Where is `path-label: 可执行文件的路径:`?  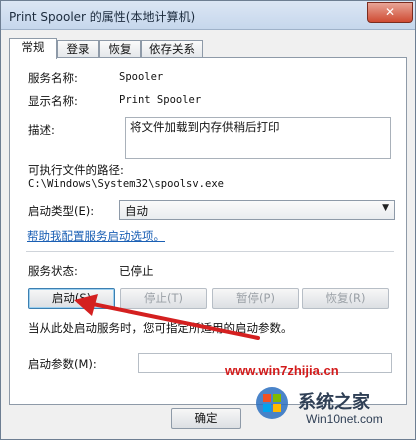
path-label: 可执行文件的路径: is located at coordinates (76, 170).